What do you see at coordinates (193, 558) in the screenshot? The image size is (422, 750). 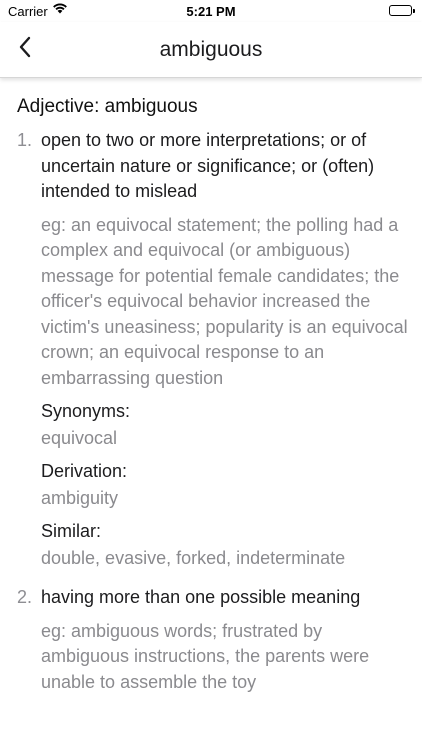 I see `similar-value: double, evasive, forked, indeterminate` at bounding box center [193, 558].